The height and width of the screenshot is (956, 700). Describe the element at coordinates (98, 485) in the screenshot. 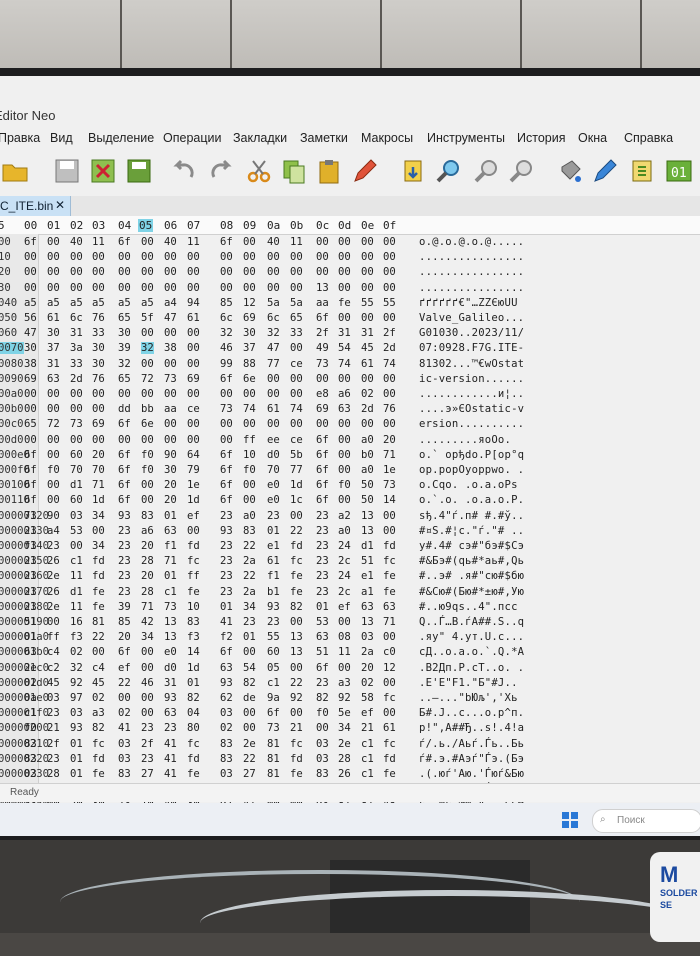

I see `hex-byte: 71` at that location.